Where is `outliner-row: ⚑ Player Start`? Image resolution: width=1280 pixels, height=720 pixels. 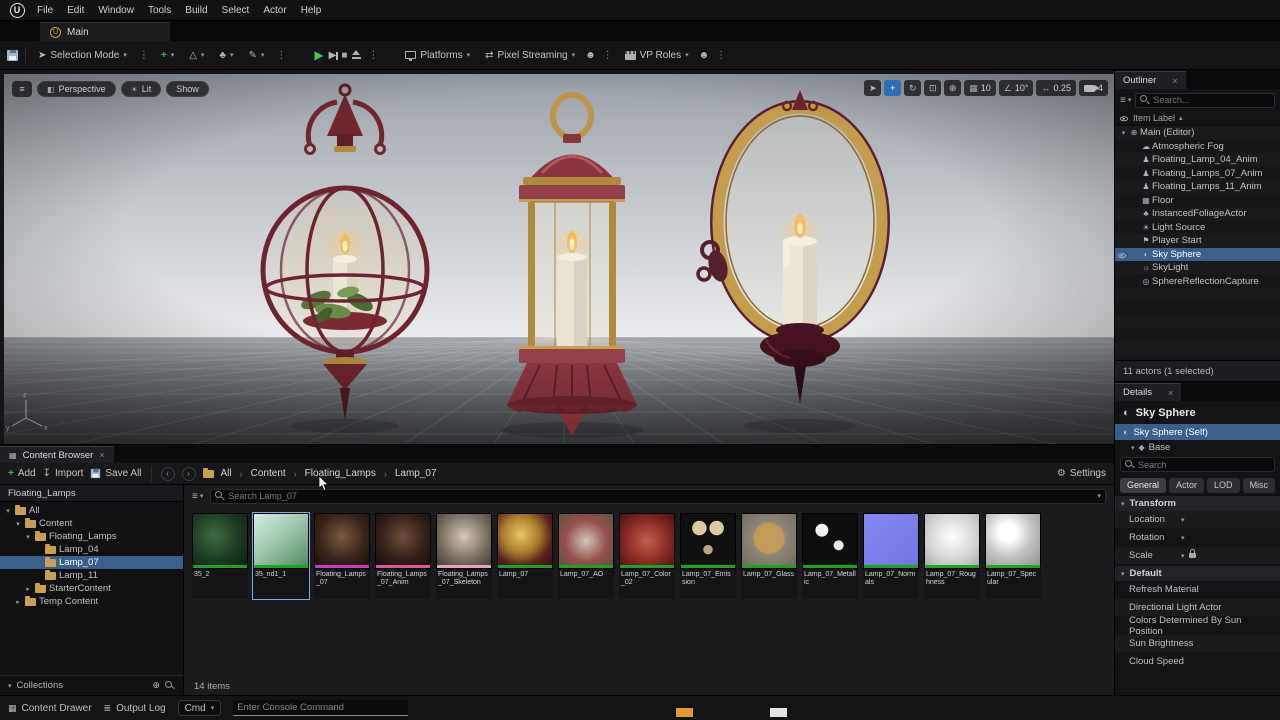 outliner-row: ⚑ Player Start is located at coordinates (1197, 241).